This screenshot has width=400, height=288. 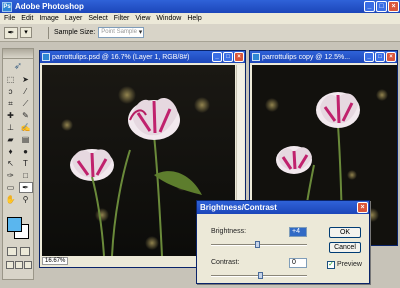 I want to click on screen-mode-controls, so click(x=19, y=265).